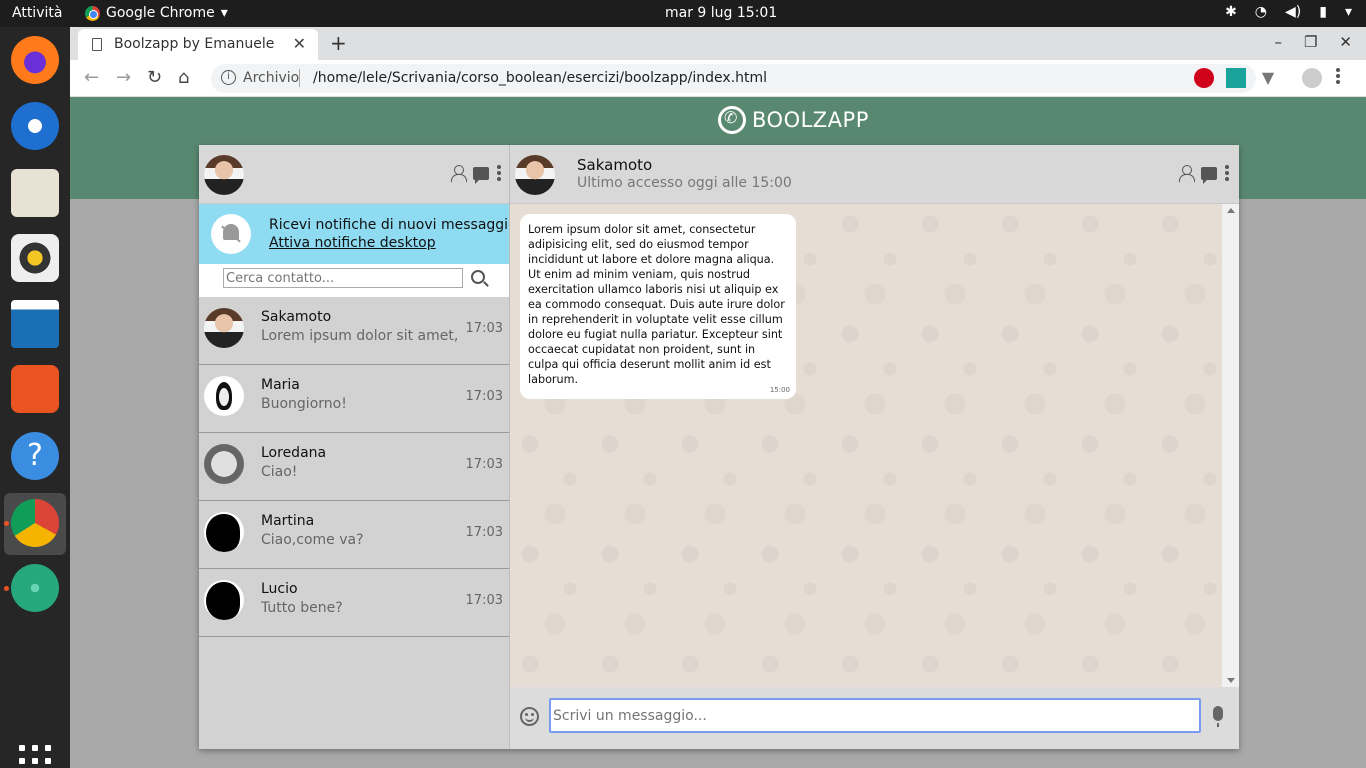 The height and width of the screenshot is (768, 1366). I want to click on user-avatar, so click(224, 175).